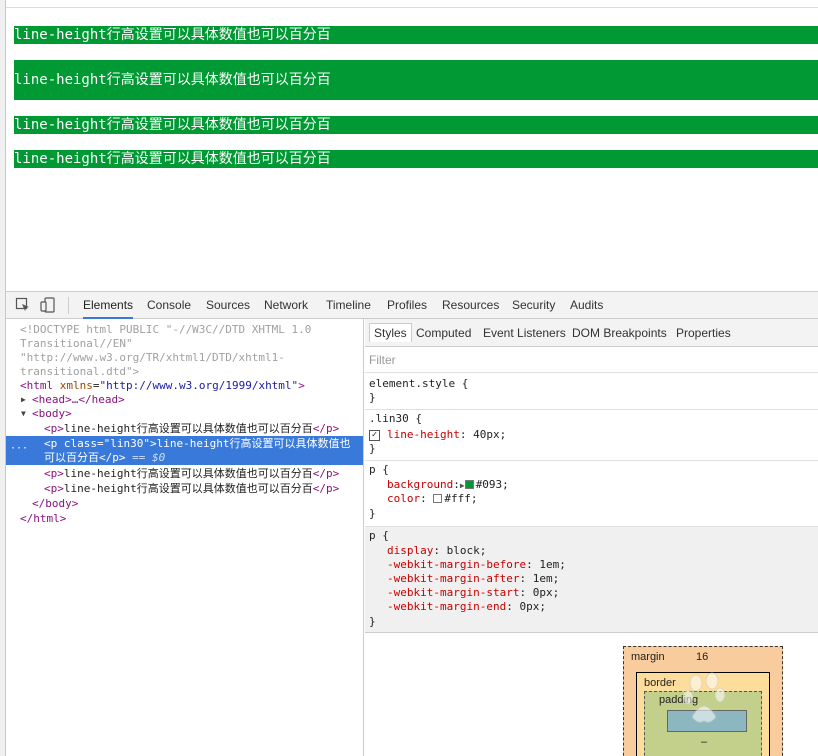 Image resolution: width=818 pixels, height=756 pixels. What do you see at coordinates (412, 4) in the screenshot?
I see `viewport-top-border` at bounding box center [412, 4].